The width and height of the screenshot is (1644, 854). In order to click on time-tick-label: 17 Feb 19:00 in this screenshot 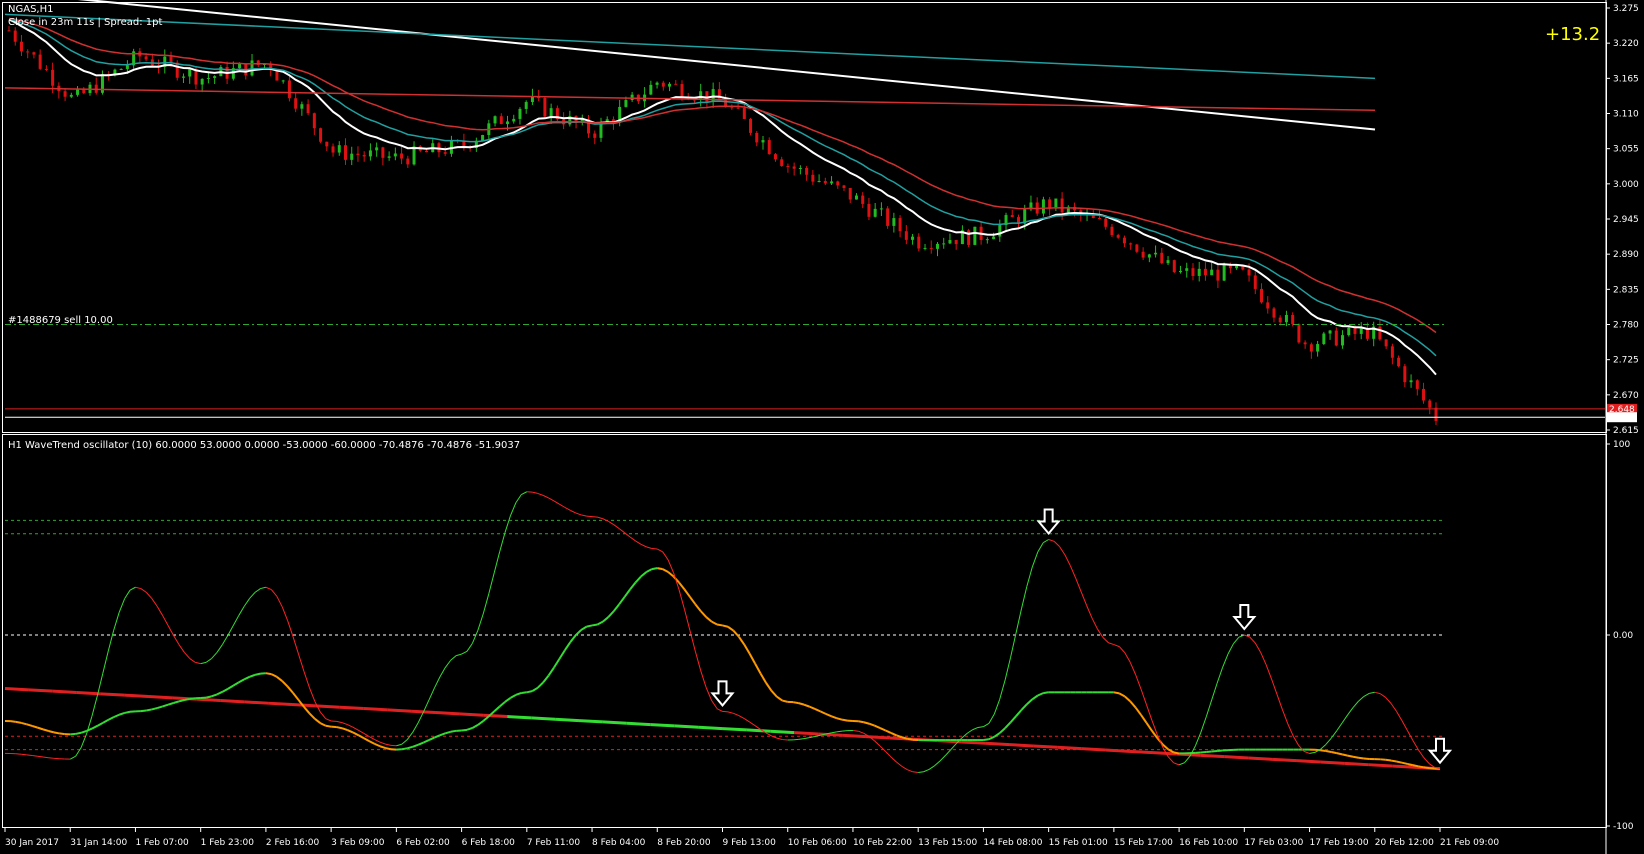, I will do `click(1339, 843)`.